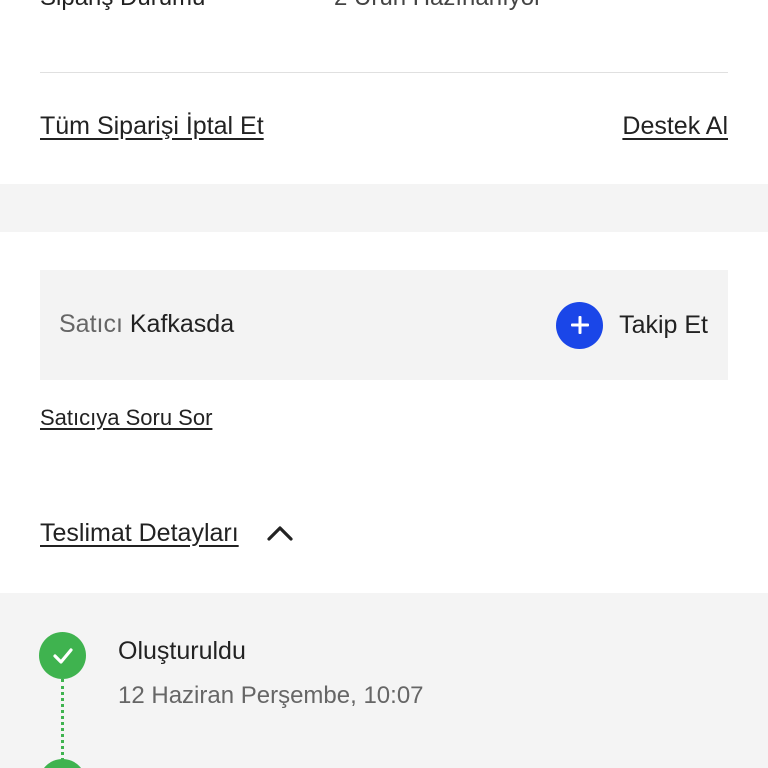 This screenshot has width=768, height=768. I want to click on timeline-step-date: 12 Haziran Perşembe, 10:07, so click(271, 695).